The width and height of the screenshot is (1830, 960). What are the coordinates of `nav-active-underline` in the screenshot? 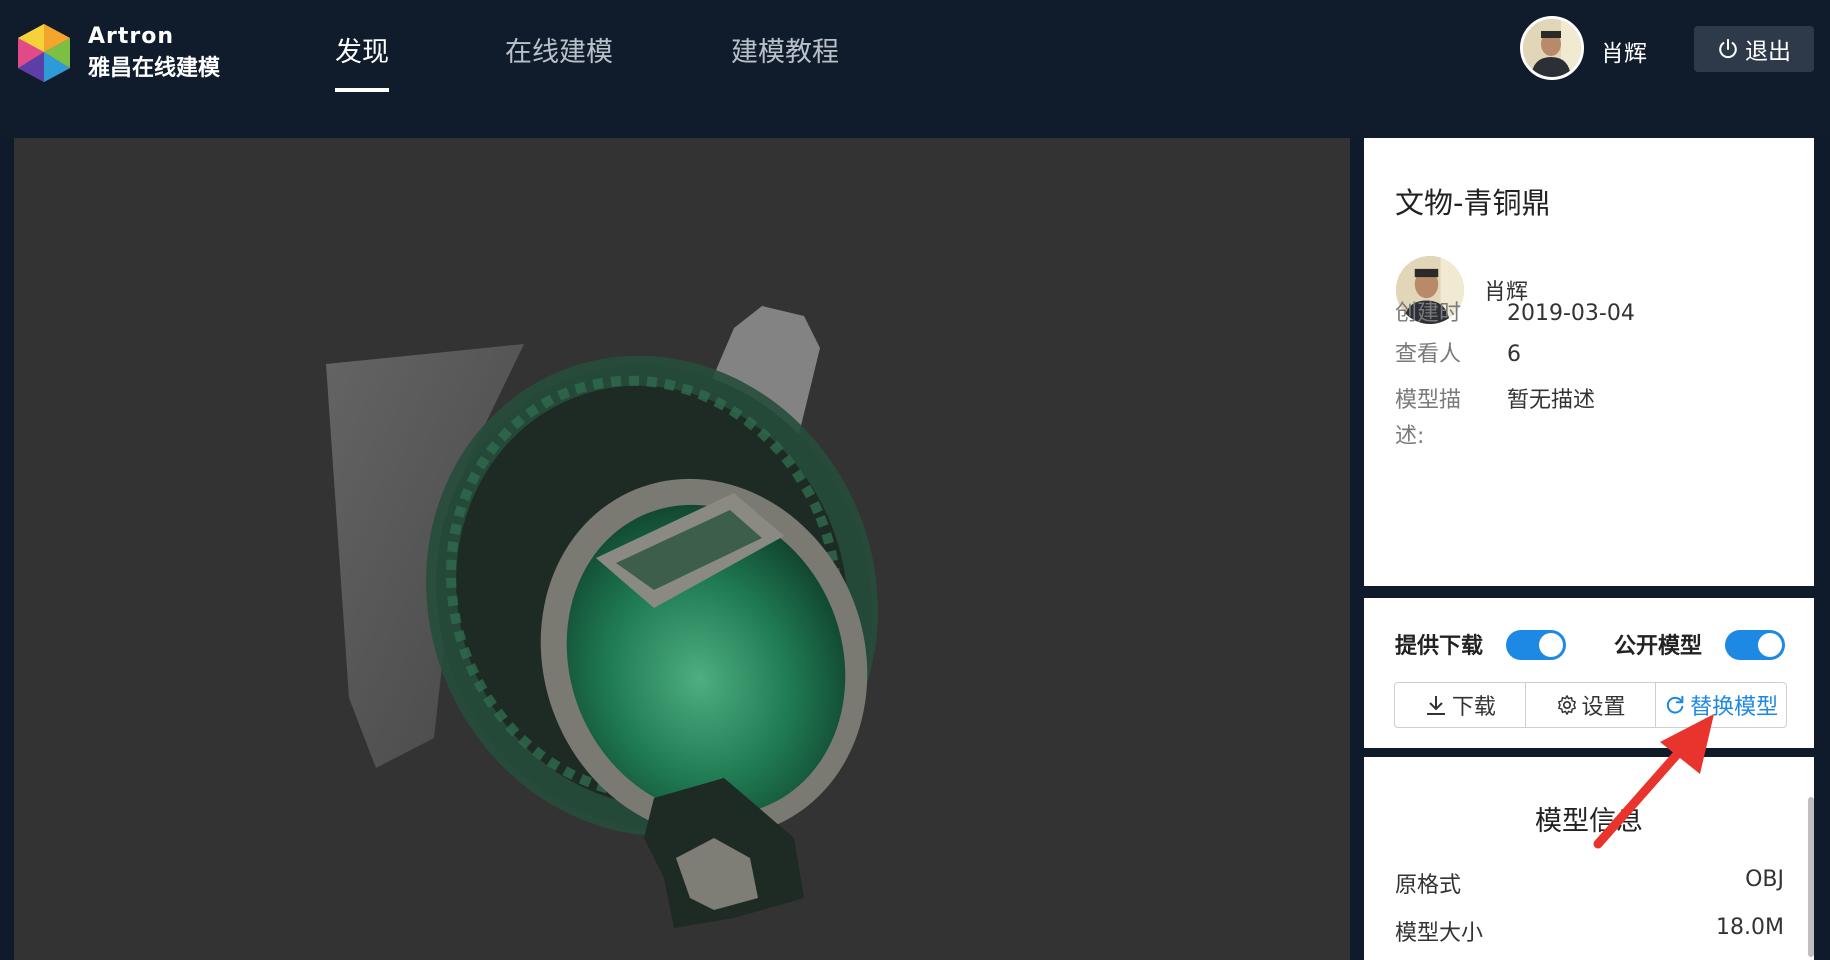 It's located at (362, 90).